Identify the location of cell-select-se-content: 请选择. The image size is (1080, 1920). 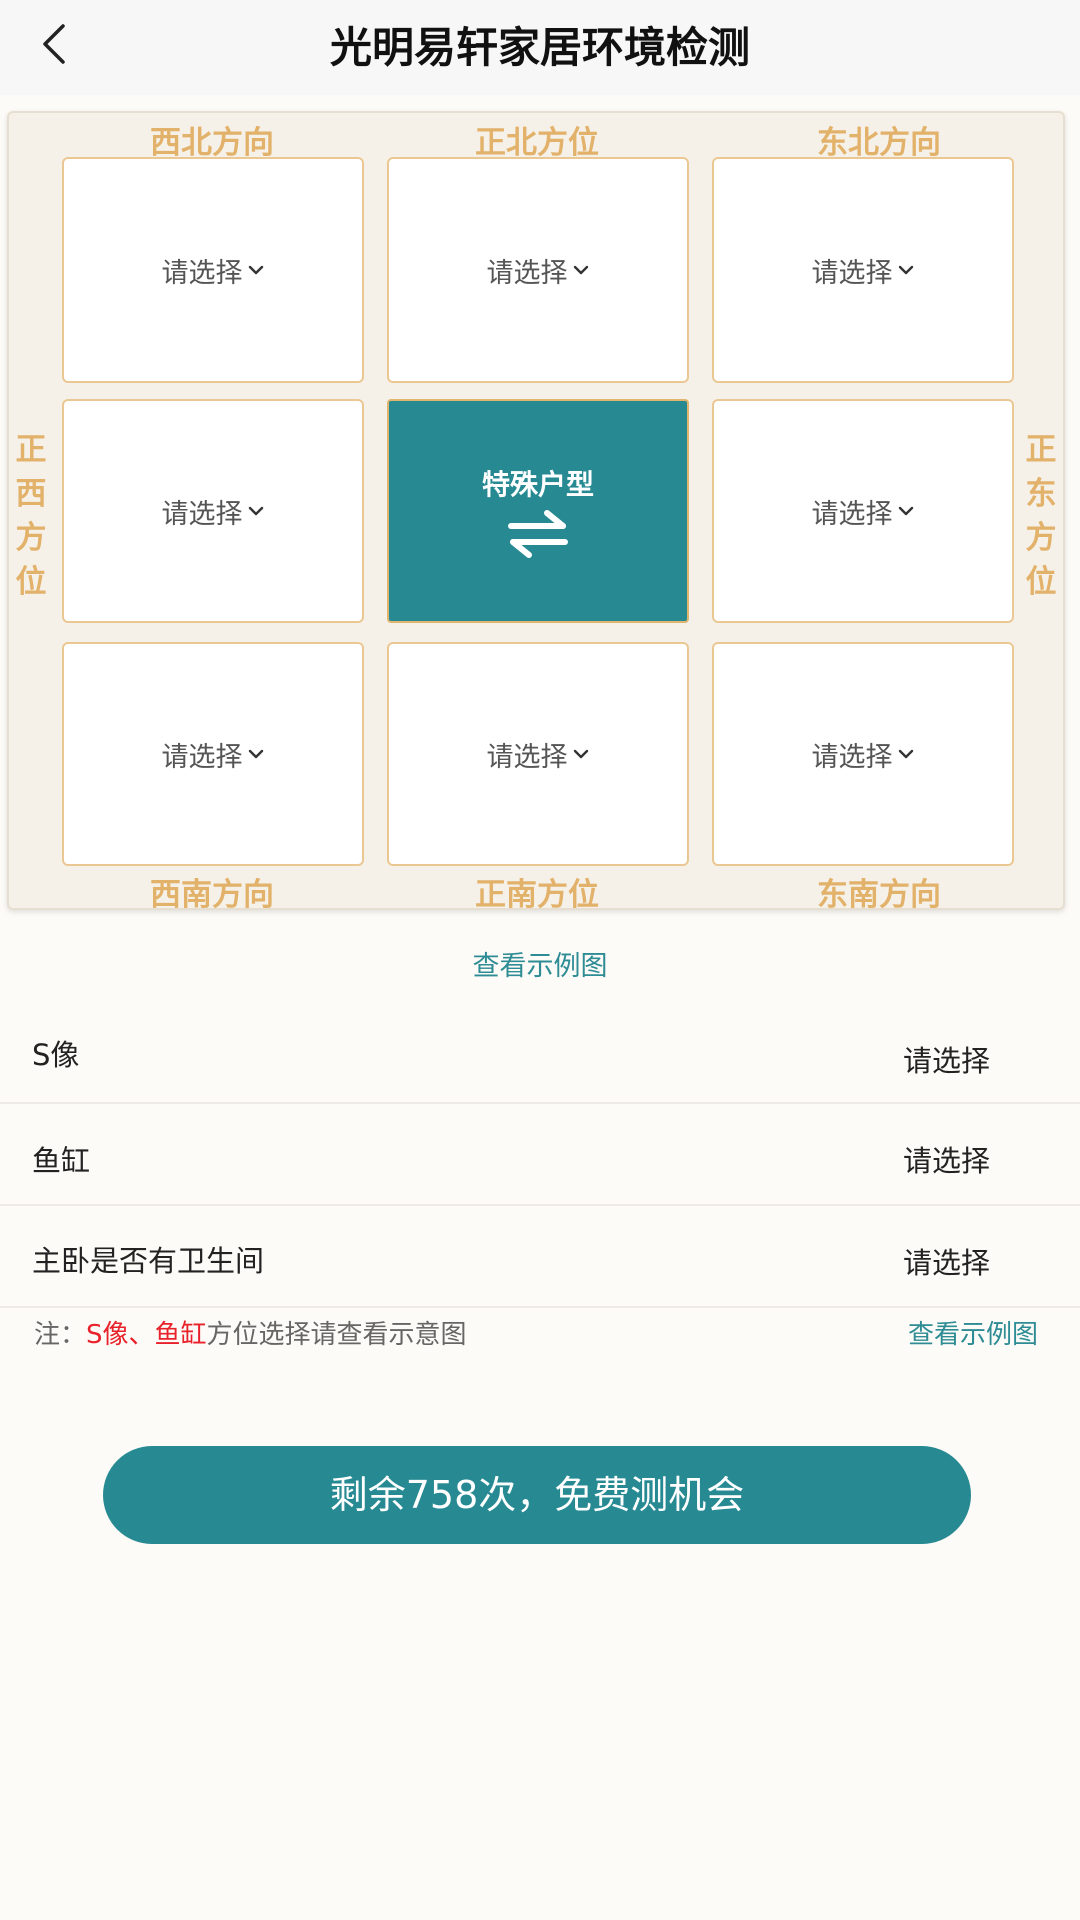
(863, 754).